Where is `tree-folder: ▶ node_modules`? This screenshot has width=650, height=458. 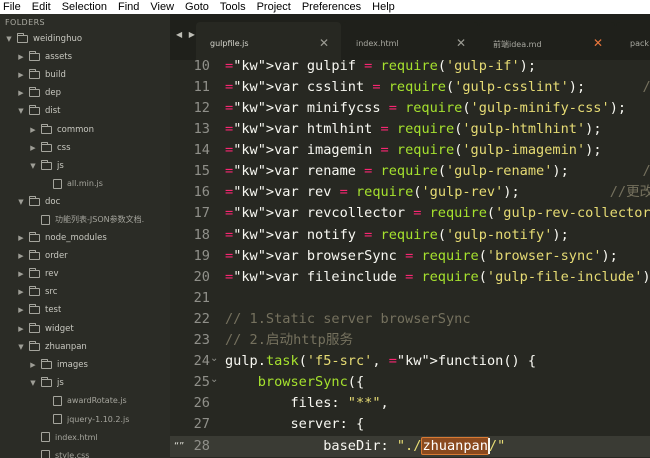 tree-folder: ▶ node_modules is located at coordinates (85, 238).